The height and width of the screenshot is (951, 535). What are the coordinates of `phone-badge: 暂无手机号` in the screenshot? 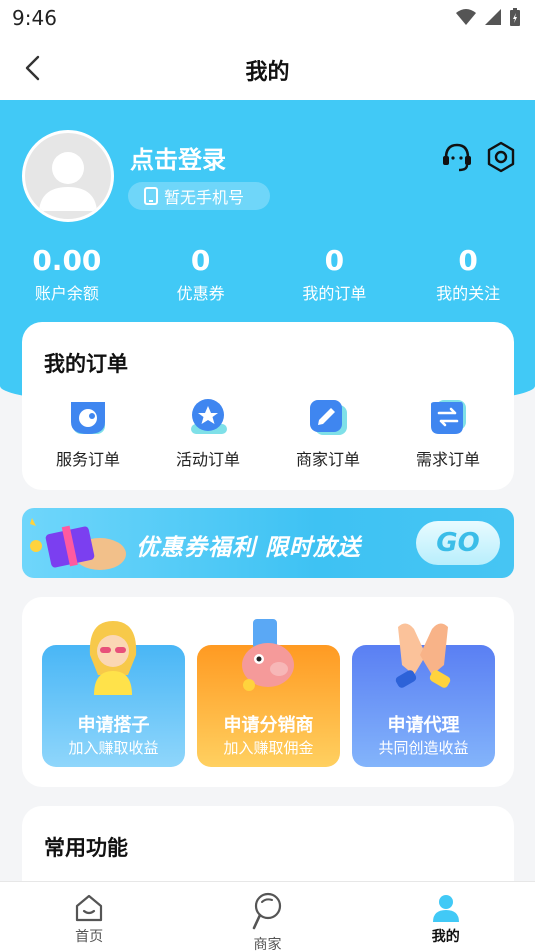 It's located at (199, 196).